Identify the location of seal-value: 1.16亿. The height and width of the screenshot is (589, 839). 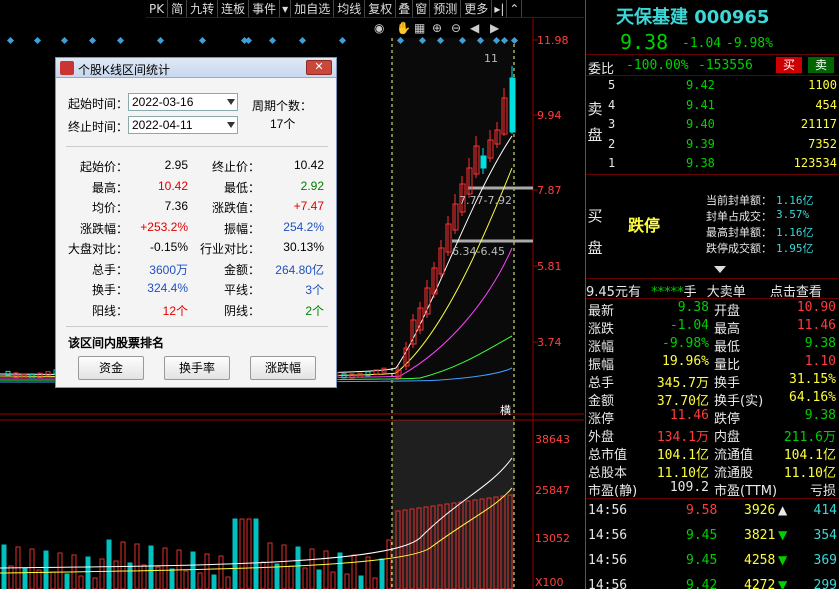
(795, 232).